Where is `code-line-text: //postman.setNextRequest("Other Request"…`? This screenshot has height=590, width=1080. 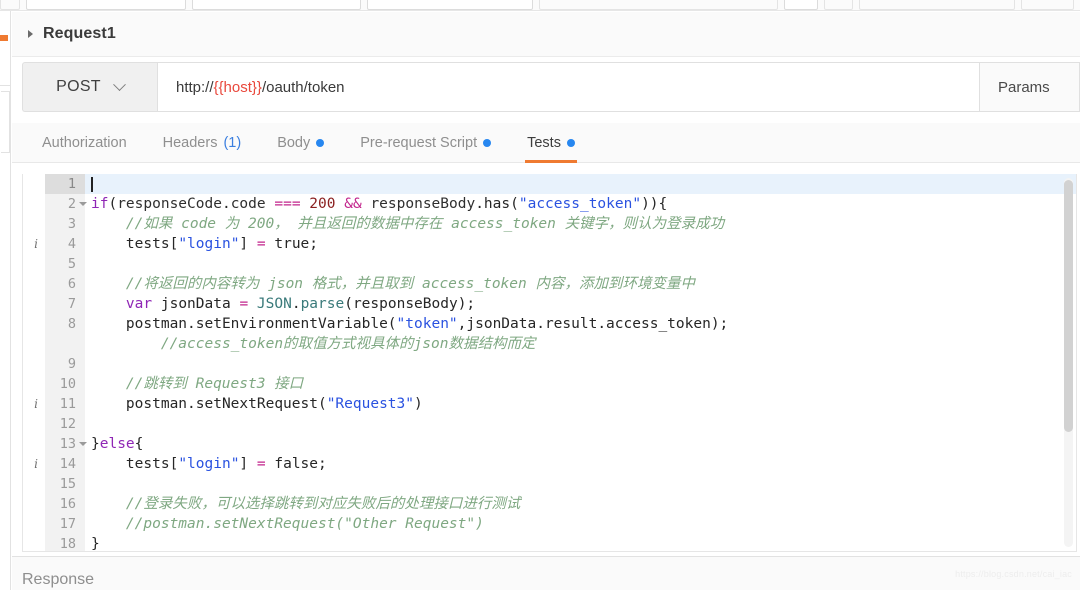
code-line-text: //postman.setNextRequest("Other Request"… is located at coordinates (580, 524).